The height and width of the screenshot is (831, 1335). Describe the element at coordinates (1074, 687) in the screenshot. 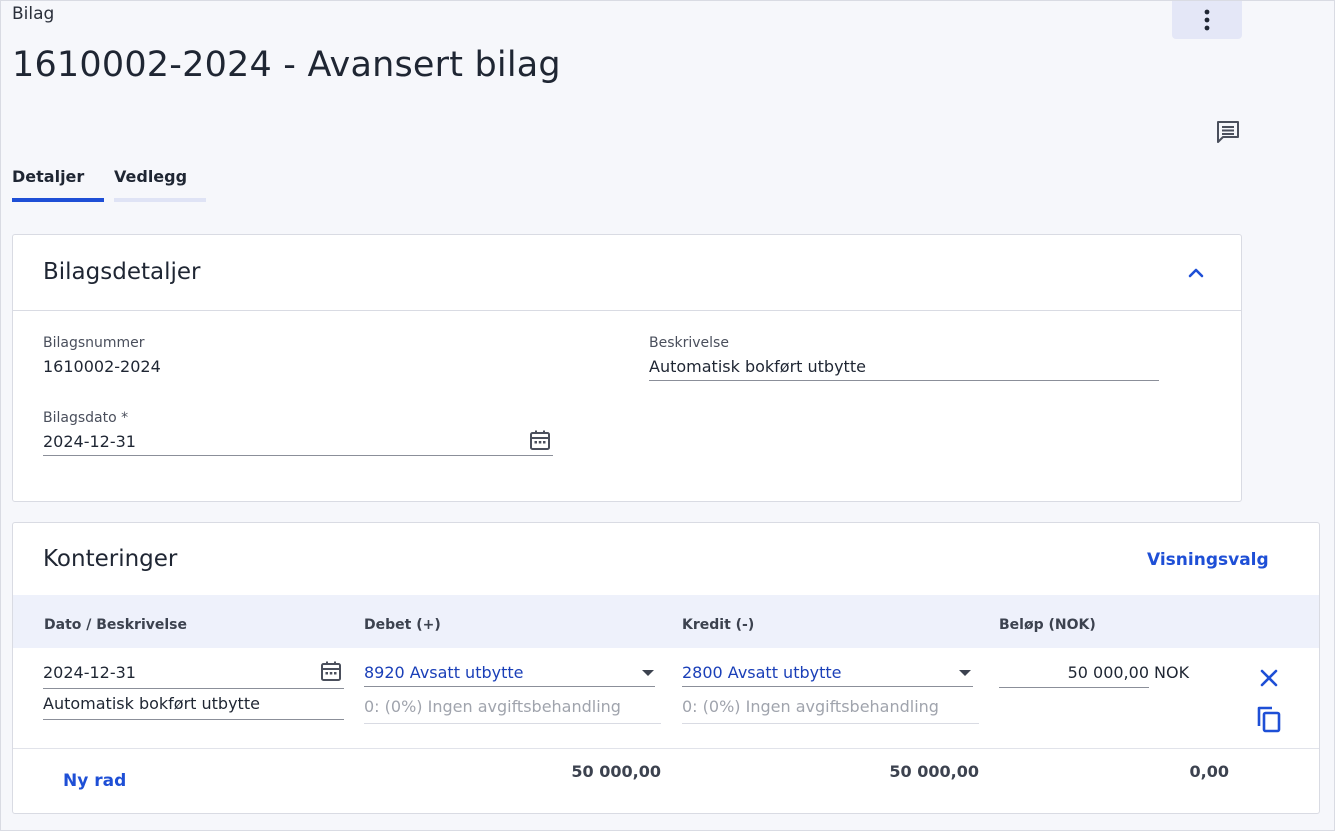

I see `amount-underline` at that location.